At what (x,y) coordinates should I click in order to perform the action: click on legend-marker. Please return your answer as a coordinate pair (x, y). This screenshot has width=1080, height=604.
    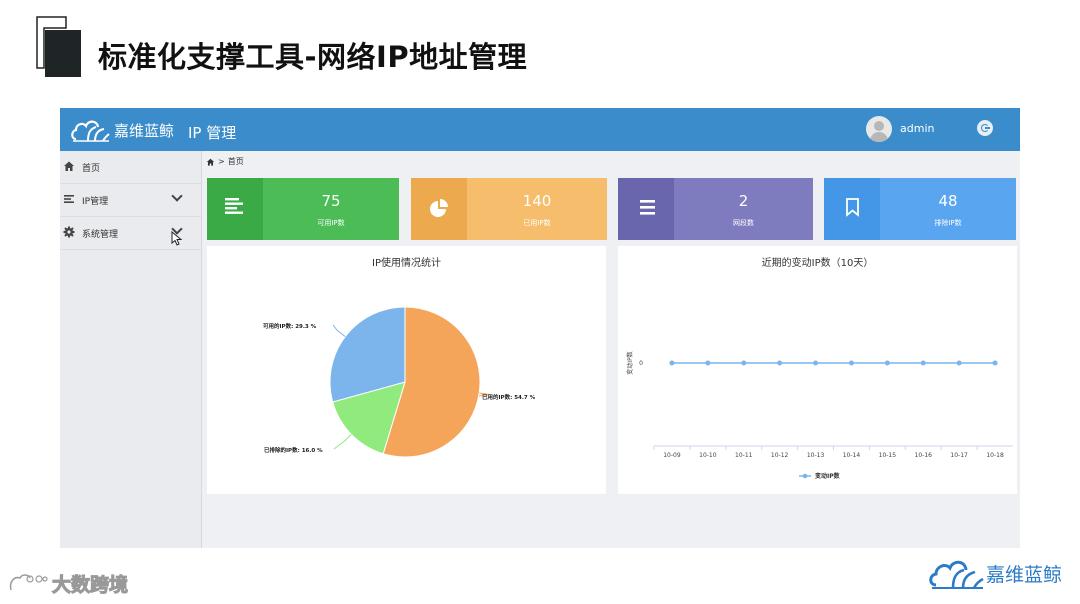
    Looking at the image, I should click on (805, 476).